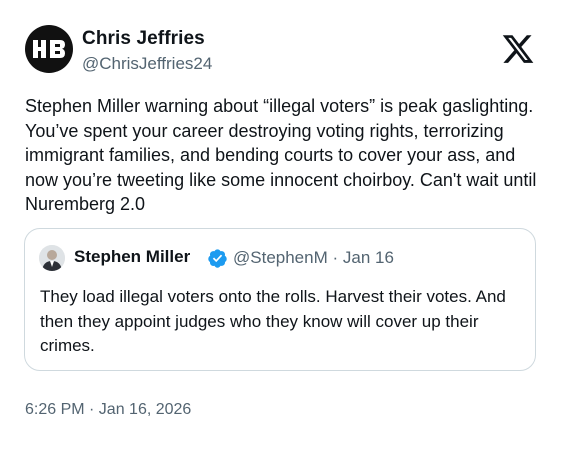 Image resolution: width=561 pixels, height=450 pixels. What do you see at coordinates (518, 49) in the screenshot?
I see `x-logo-icon` at bounding box center [518, 49].